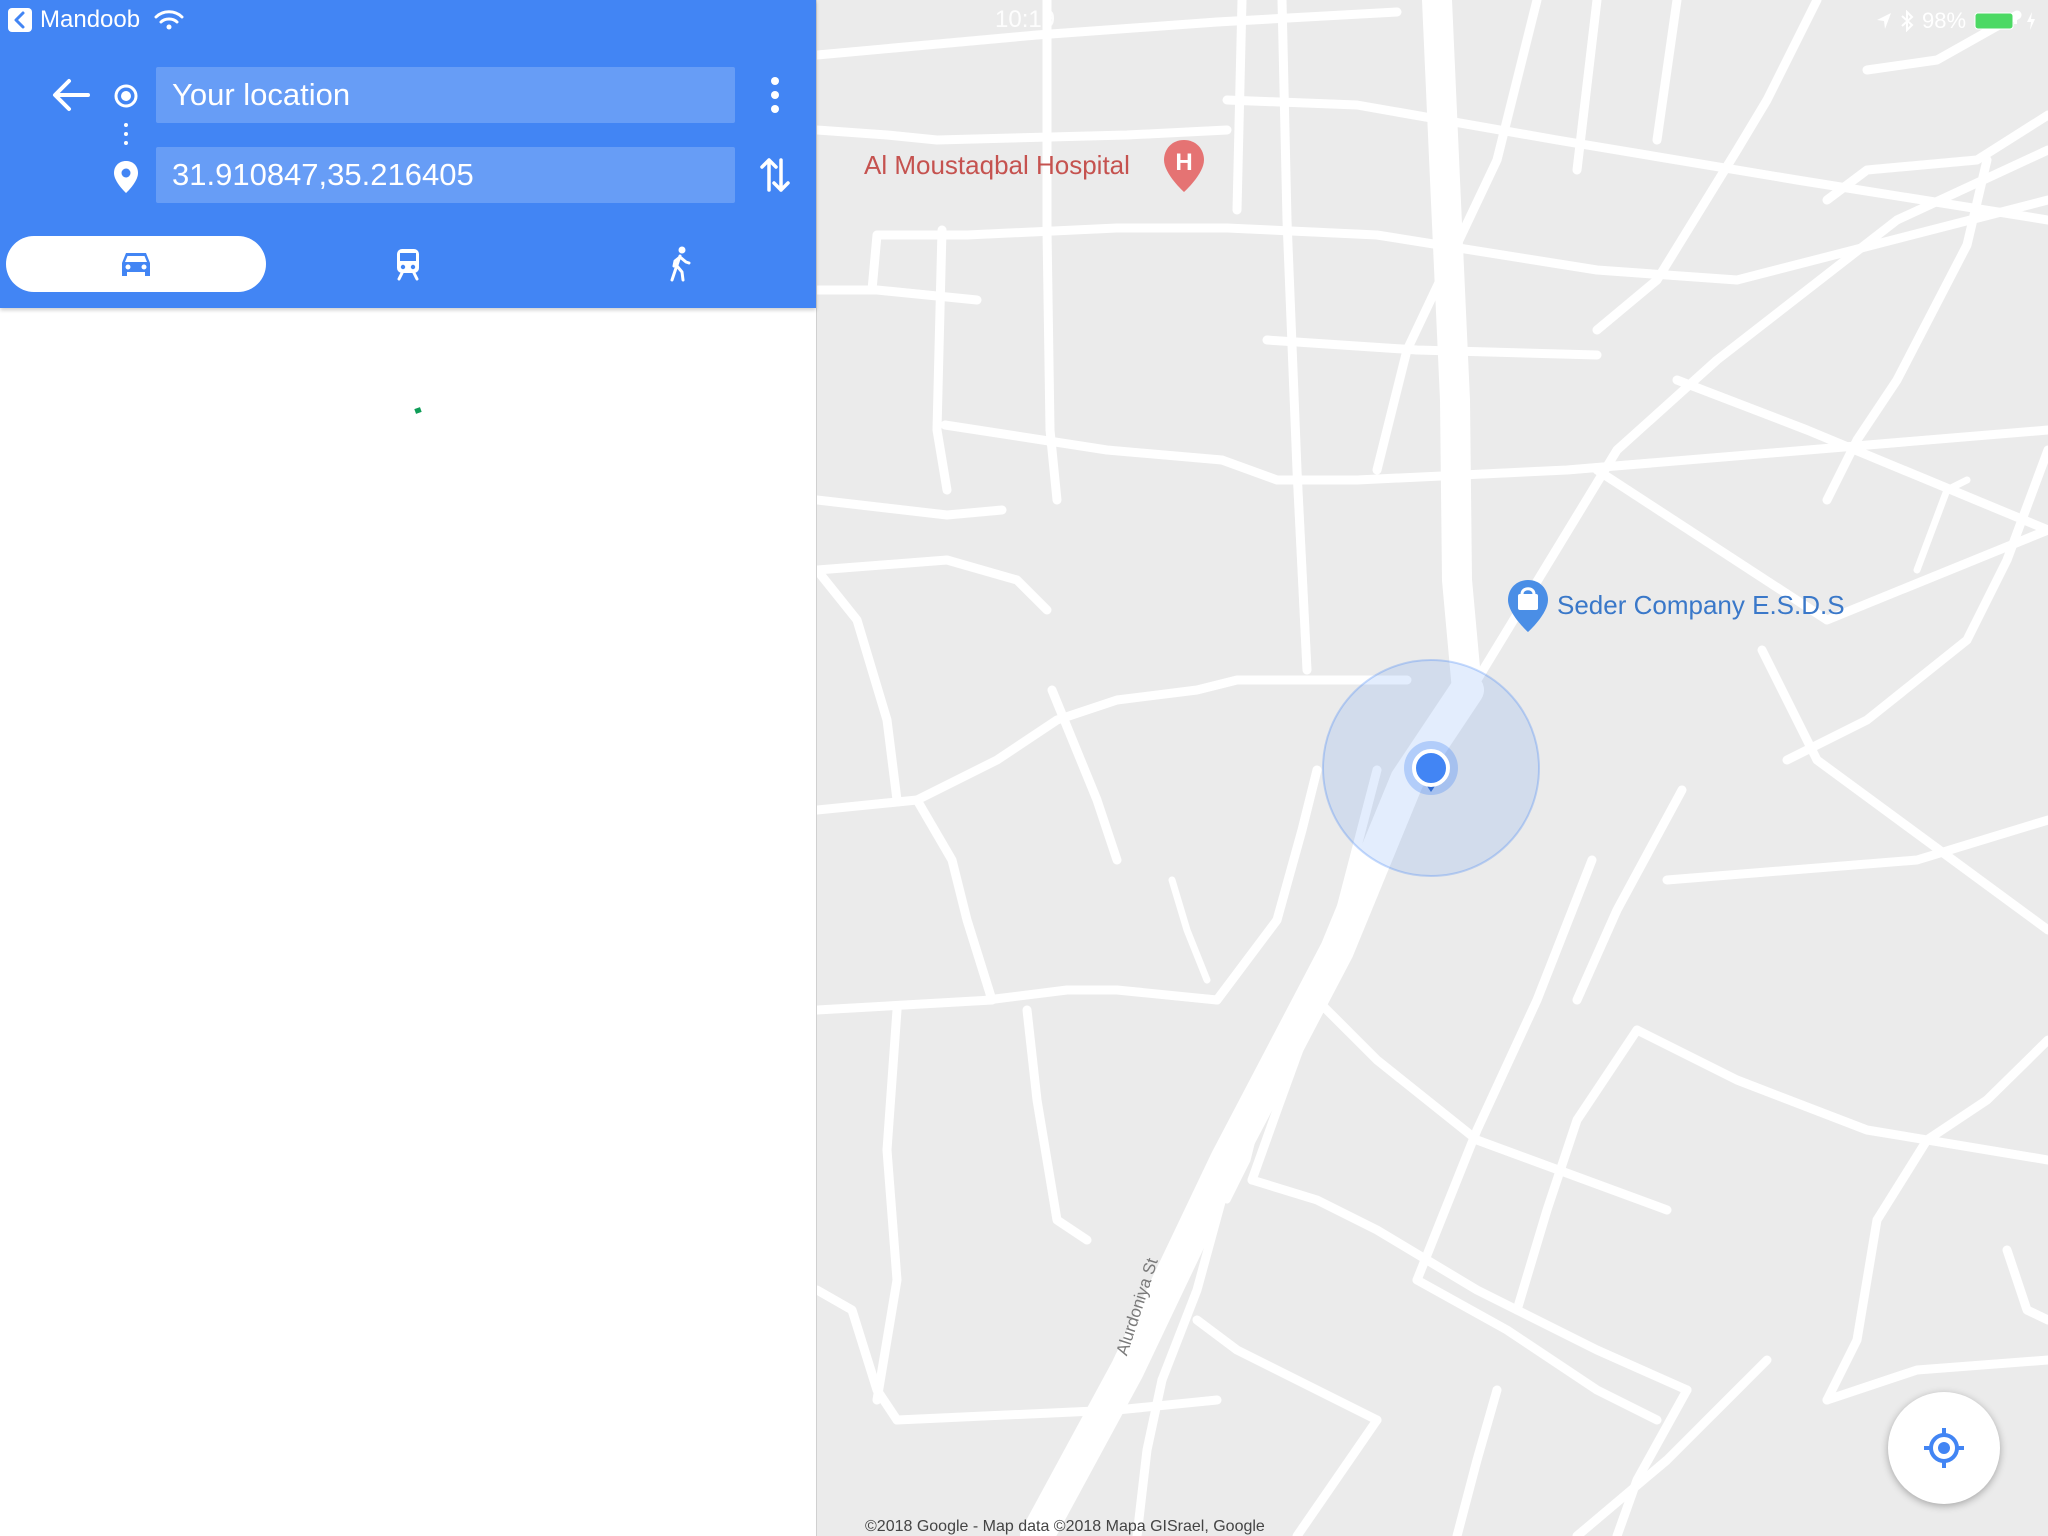 This screenshot has width=2048, height=1536. Describe the element at coordinates (775, 175) in the screenshot. I see `swap-icon` at that location.